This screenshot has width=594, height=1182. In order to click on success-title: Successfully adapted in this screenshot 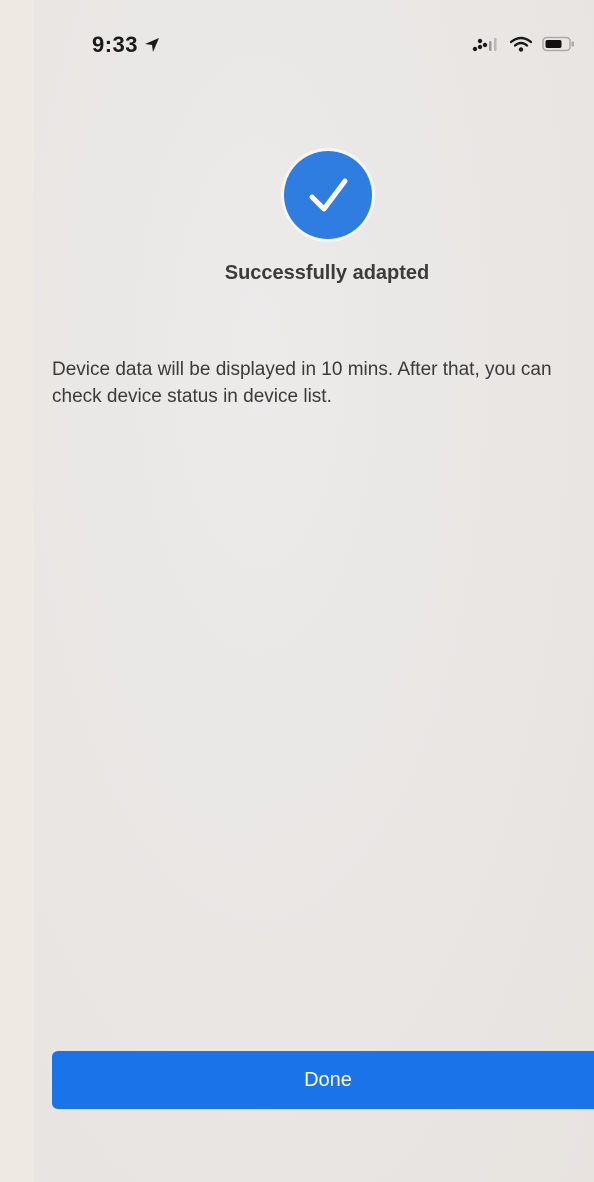, I will do `click(327, 273)`.